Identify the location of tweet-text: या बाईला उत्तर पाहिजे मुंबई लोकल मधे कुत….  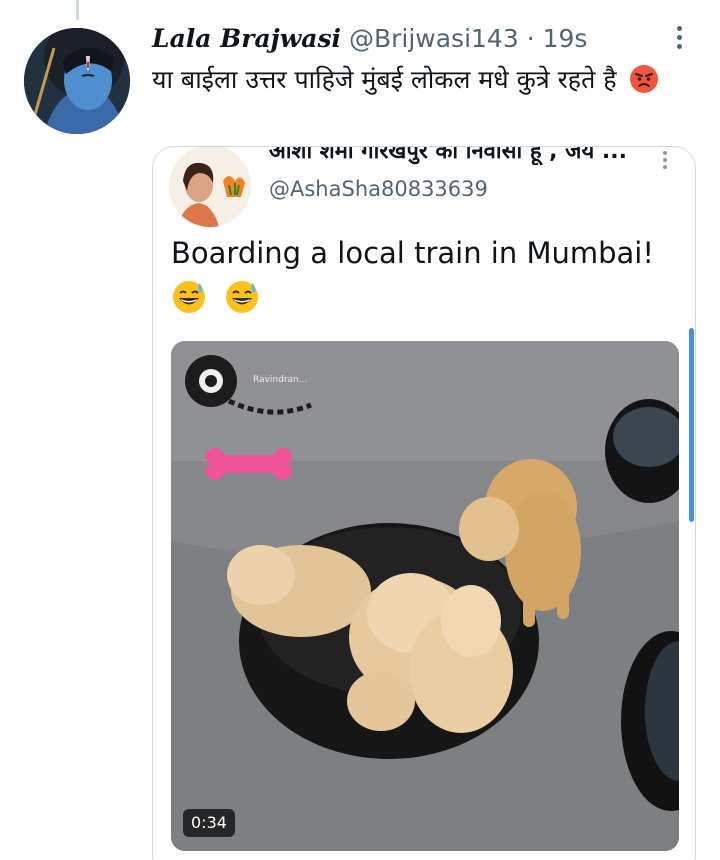
(384, 79).